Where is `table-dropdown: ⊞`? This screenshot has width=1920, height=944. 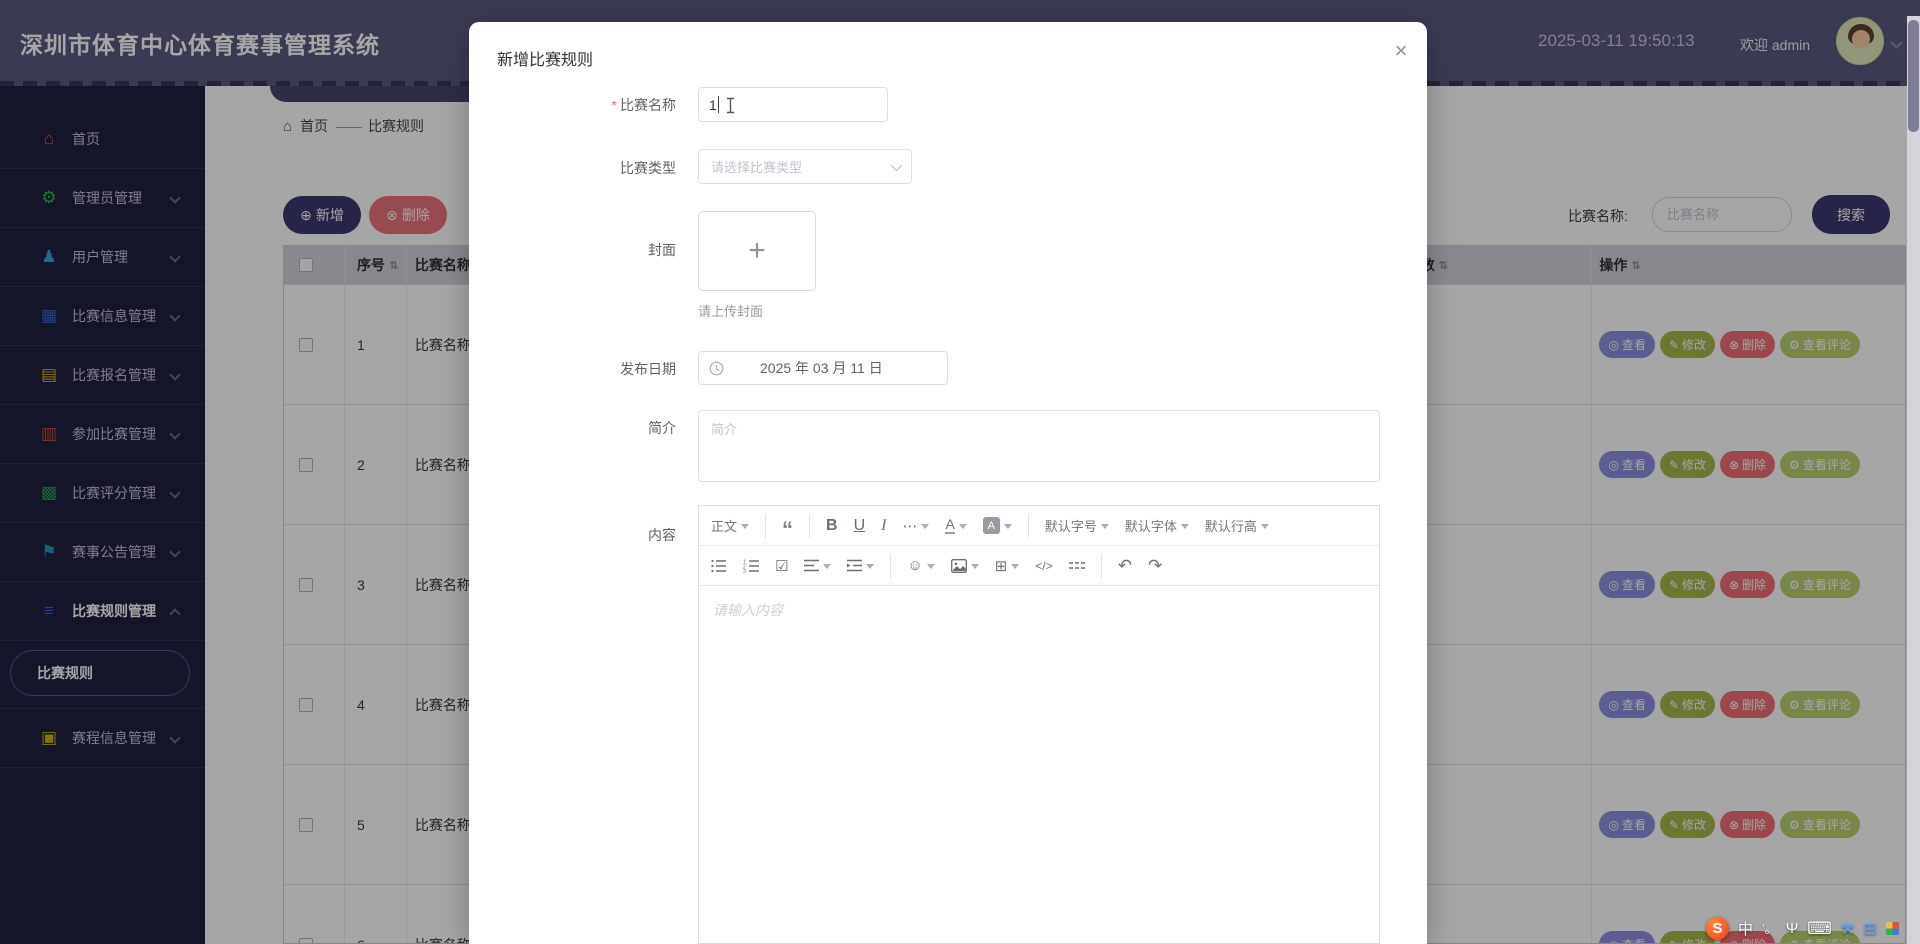
table-dropdown: ⊞ is located at coordinates (1007, 566).